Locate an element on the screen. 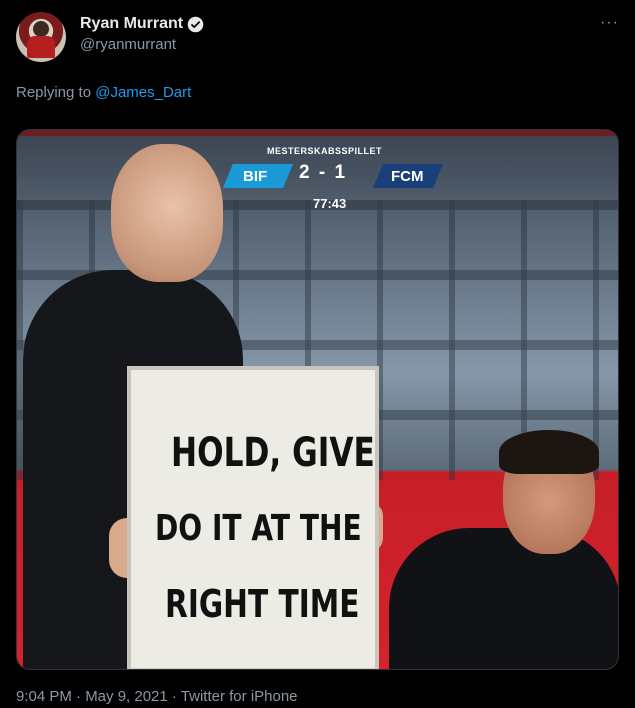  away-team: FCM is located at coordinates (407, 176).